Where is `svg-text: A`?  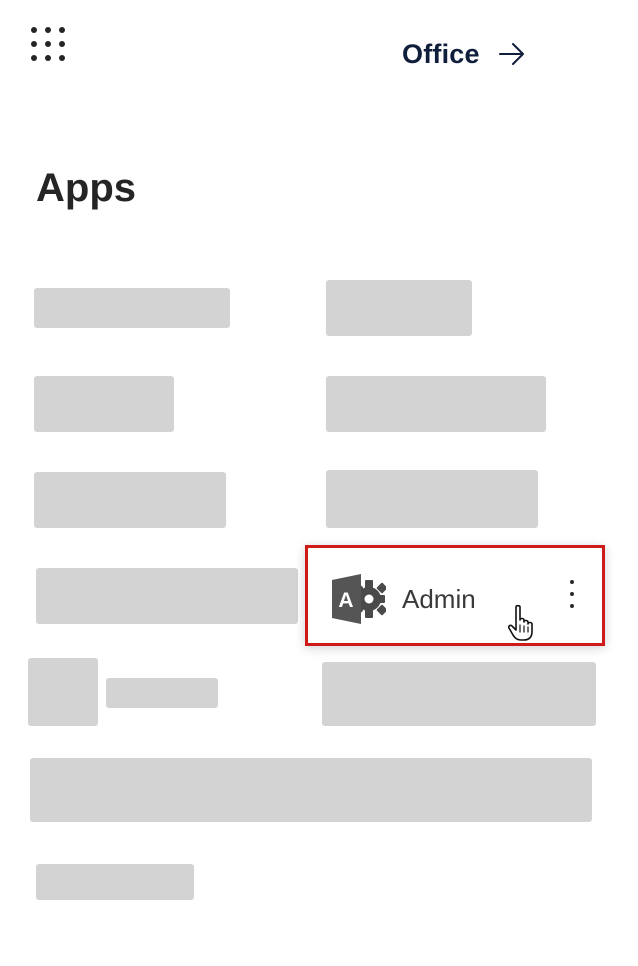 svg-text: A is located at coordinates (345, 600).